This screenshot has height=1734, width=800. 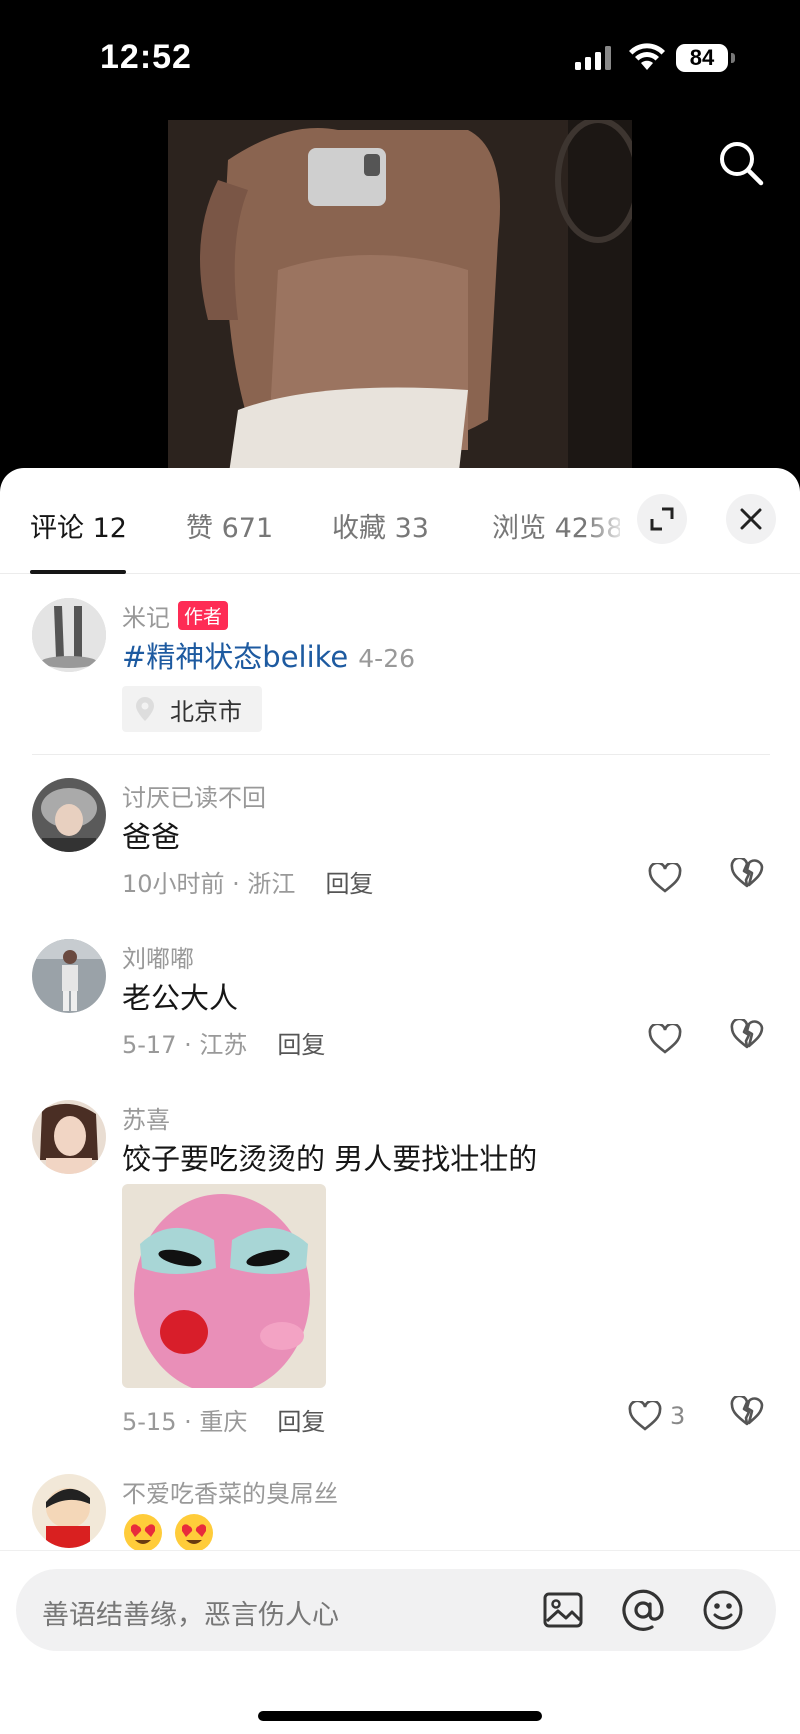 I want to click on location-chip: 北京市, so click(x=192, y=709).